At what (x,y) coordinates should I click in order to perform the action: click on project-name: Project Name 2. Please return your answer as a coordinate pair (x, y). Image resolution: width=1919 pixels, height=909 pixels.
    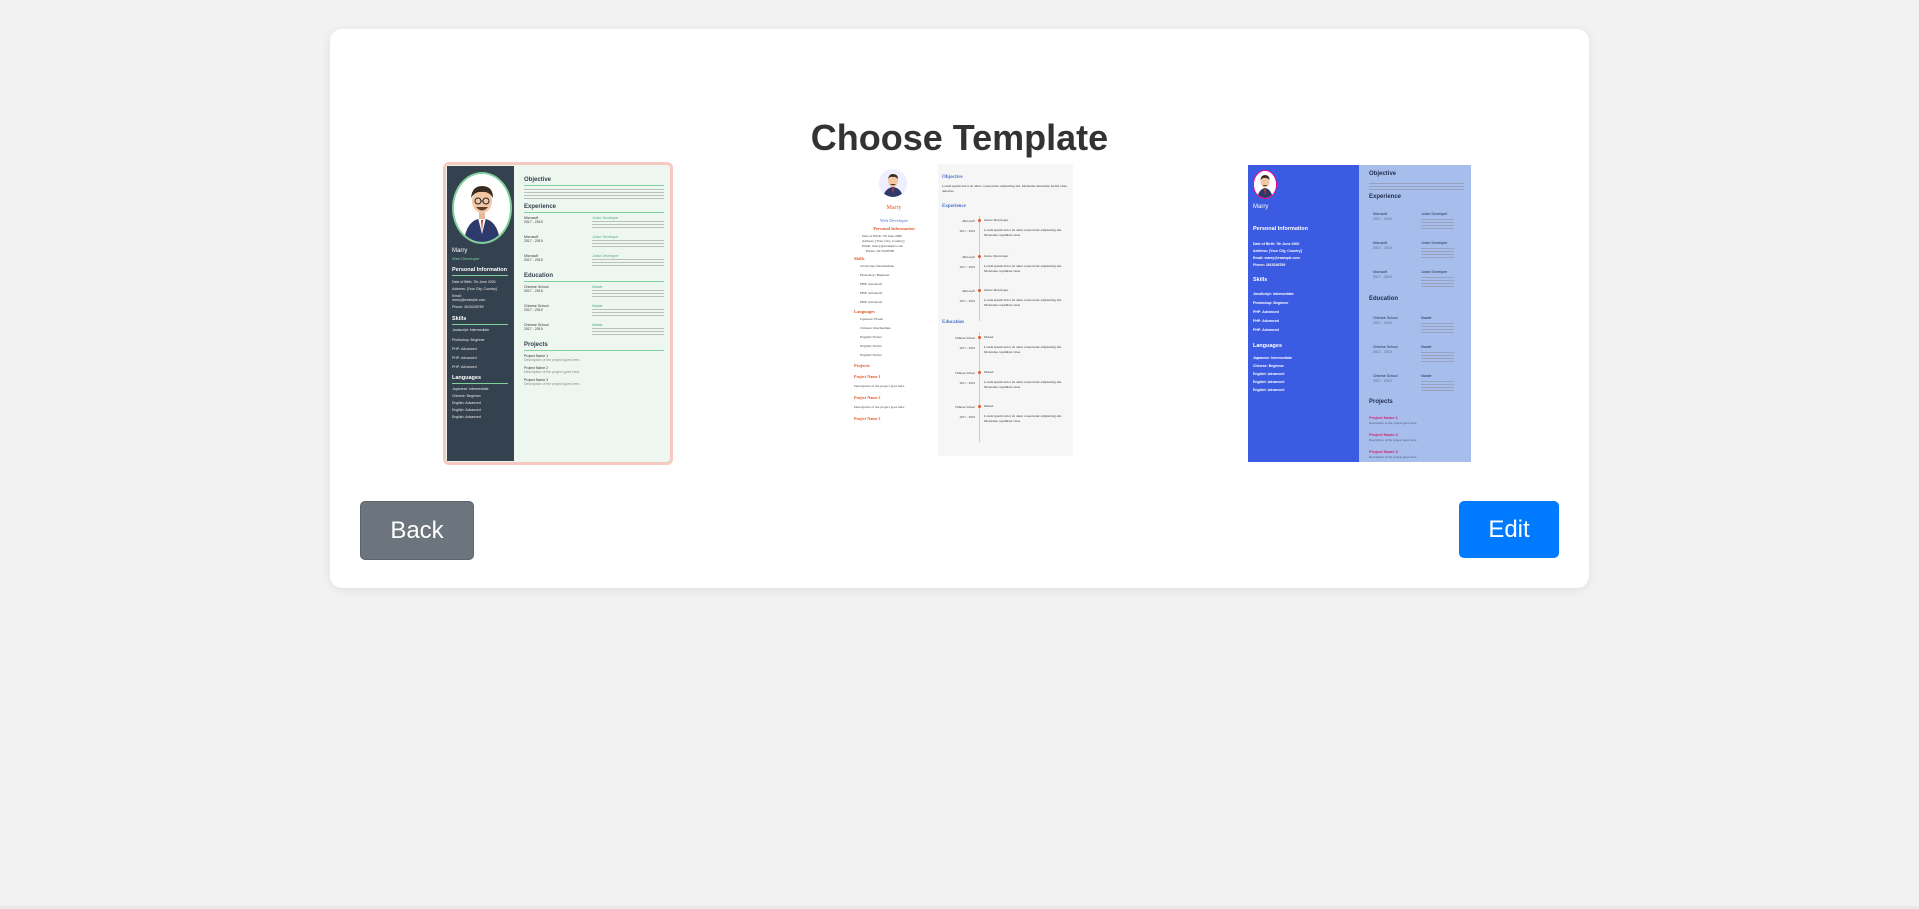
    Looking at the image, I should click on (1383, 434).